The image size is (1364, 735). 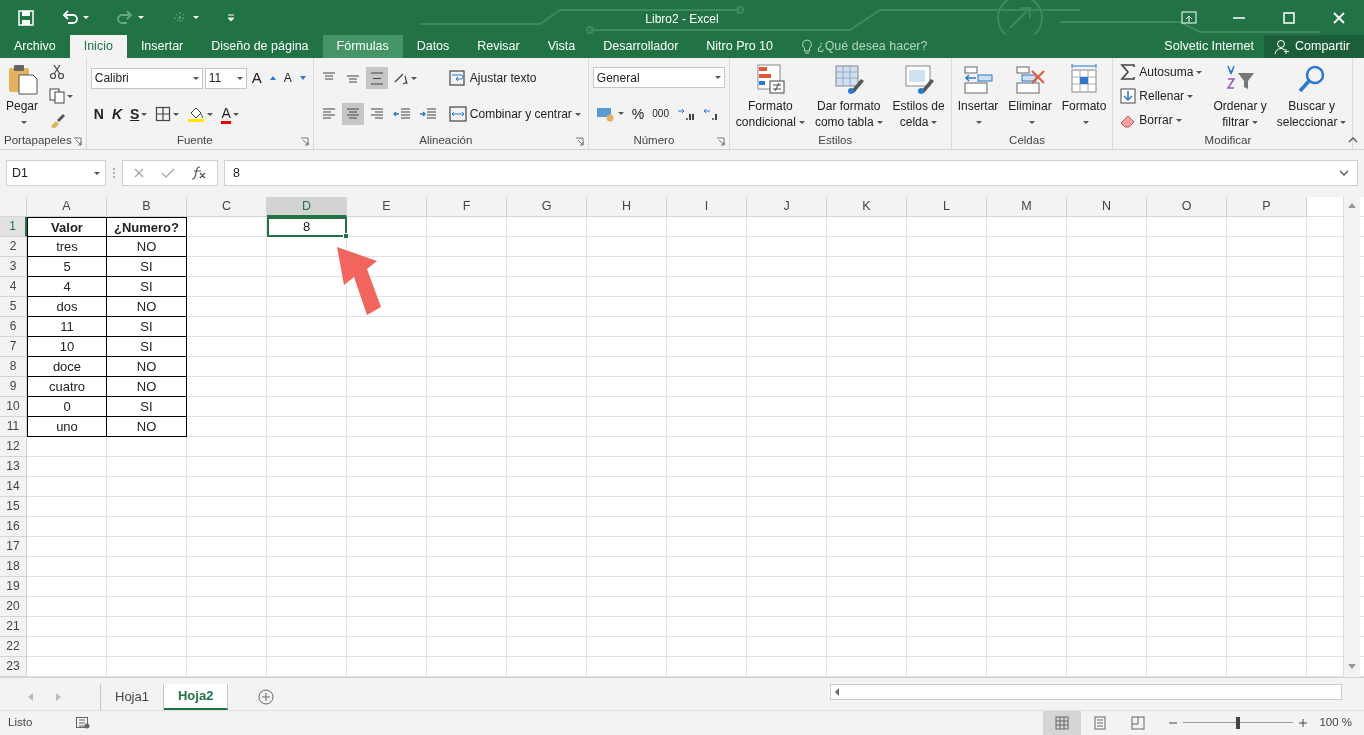 What do you see at coordinates (346, 236) in the screenshot?
I see `fill-handle` at bounding box center [346, 236].